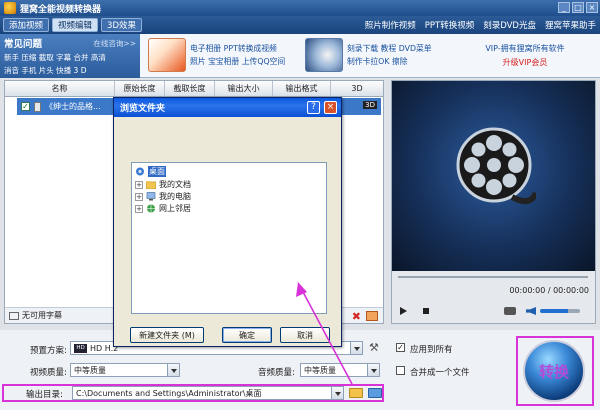 The width and height of the screenshot is (600, 410). Describe the element at coordinates (525, 63) in the screenshot. I see `upgrade-vip-link: 升级VIP会员` at that location.